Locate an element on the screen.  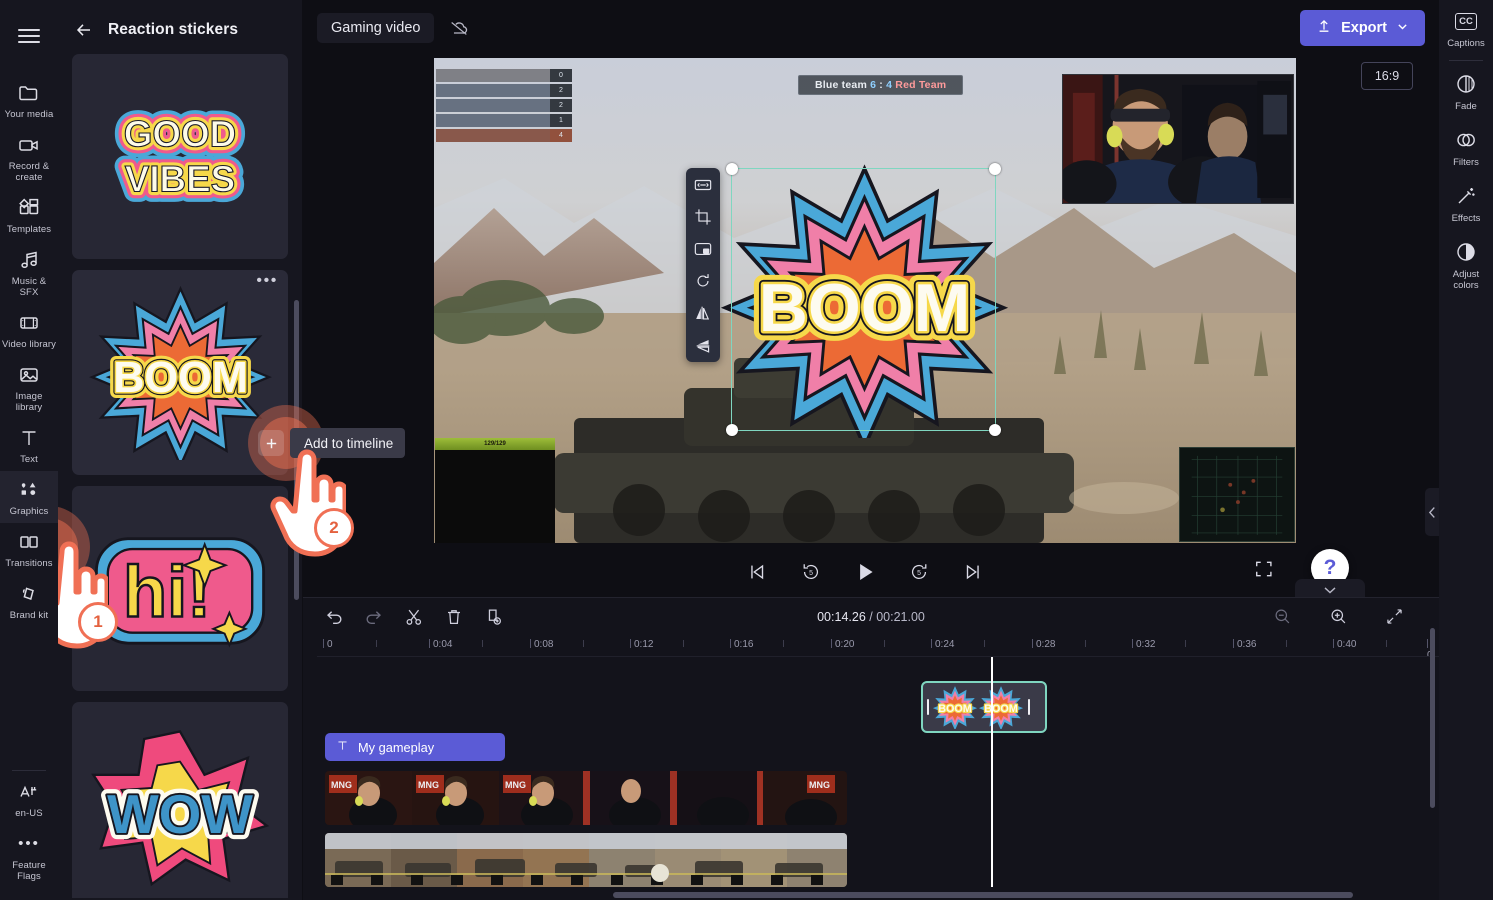
rewind-5-icon: 5 is located at coordinates (811, 572).